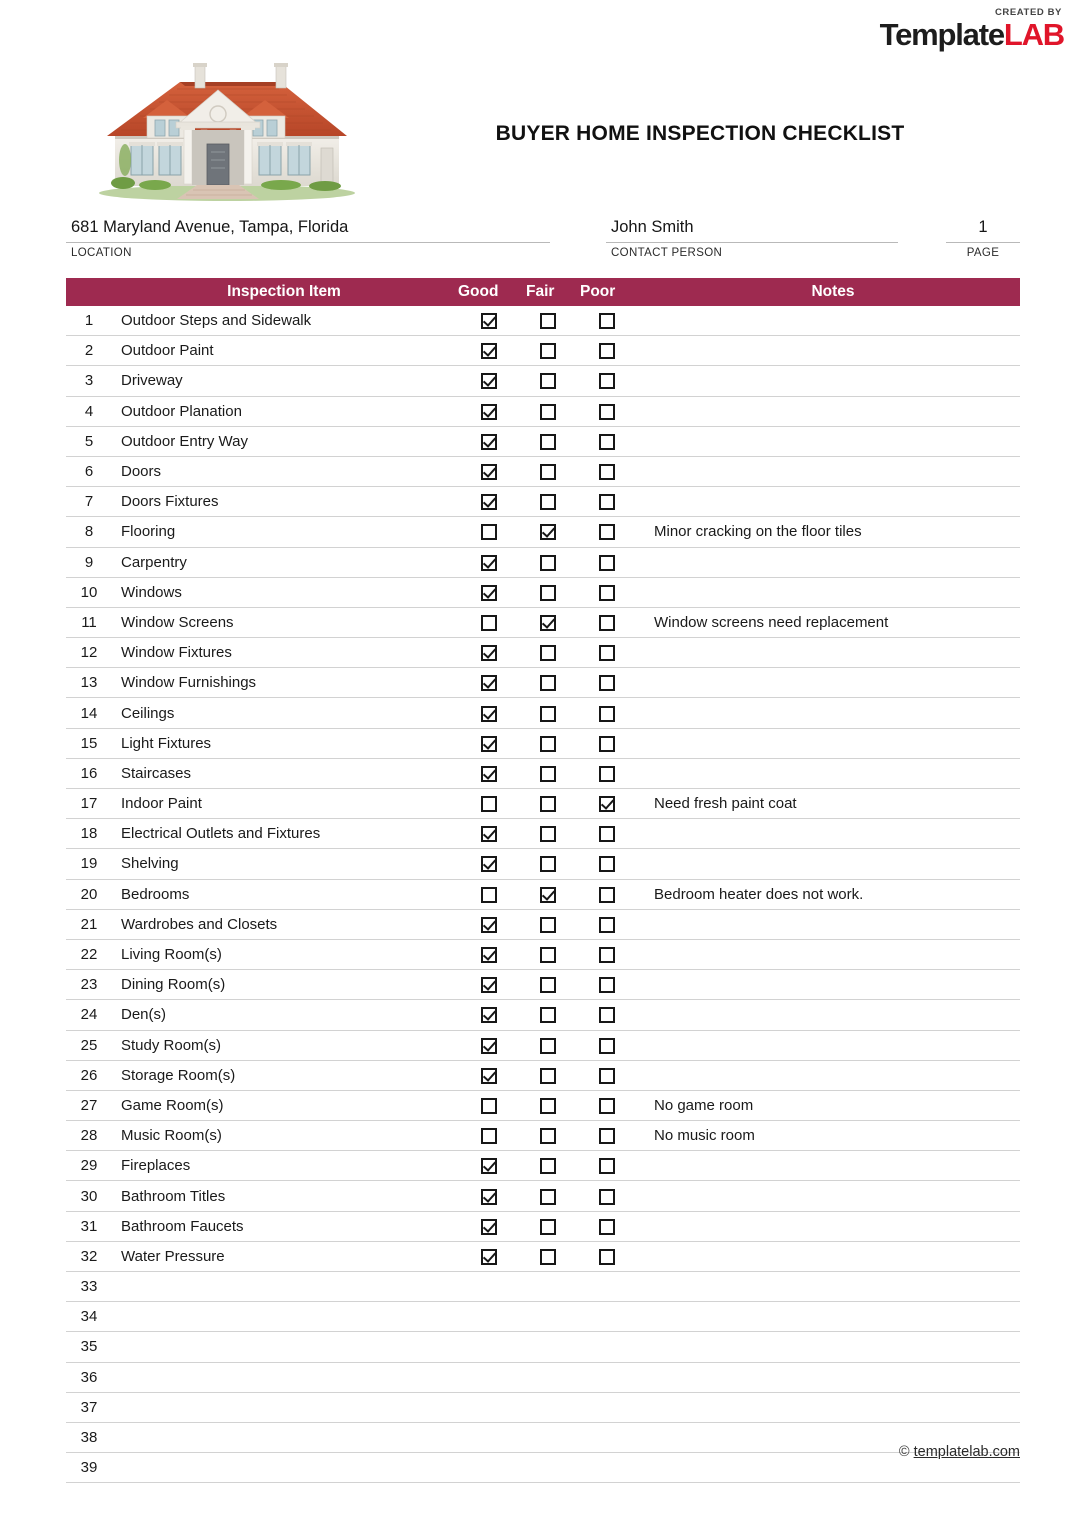  What do you see at coordinates (983, 238) in the screenshot?
I see `page-number-field: 1 PAGE` at bounding box center [983, 238].